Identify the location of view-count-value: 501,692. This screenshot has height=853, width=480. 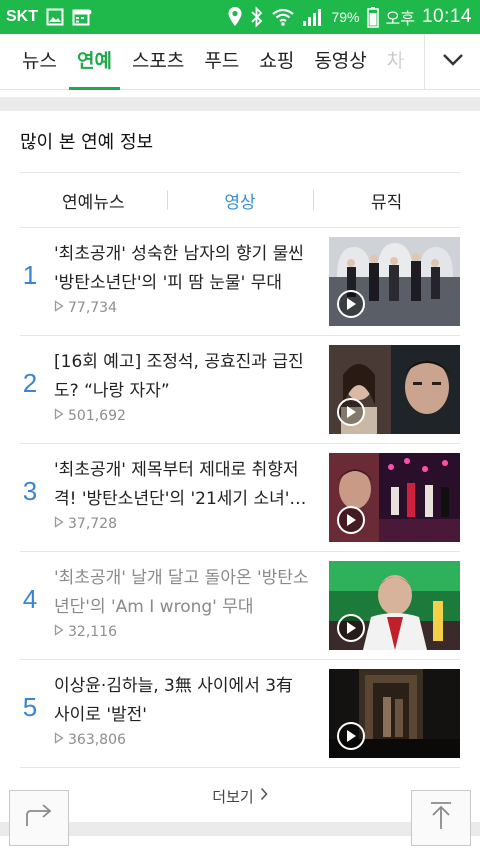
(97, 416).